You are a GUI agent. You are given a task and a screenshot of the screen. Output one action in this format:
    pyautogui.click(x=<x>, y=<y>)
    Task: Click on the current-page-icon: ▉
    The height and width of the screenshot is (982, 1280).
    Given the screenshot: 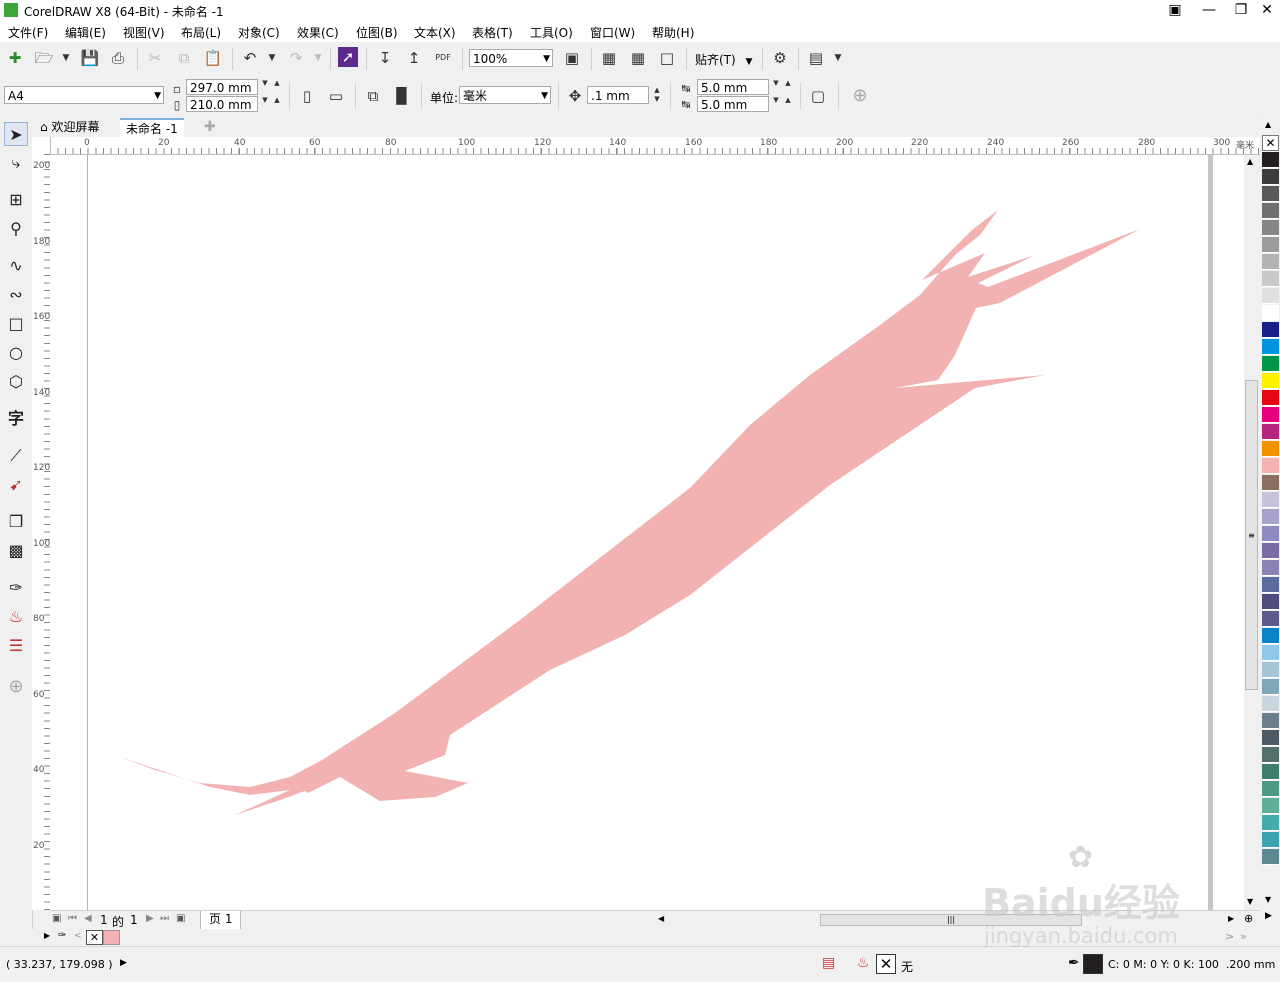 What is the action you would take?
    pyautogui.click(x=402, y=96)
    